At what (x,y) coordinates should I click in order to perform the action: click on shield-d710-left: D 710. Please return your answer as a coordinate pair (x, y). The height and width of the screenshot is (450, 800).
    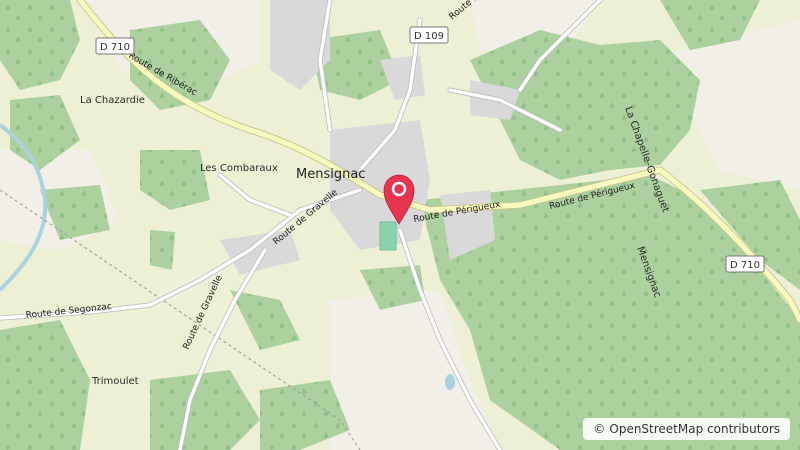
    Looking at the image, I should click on (115, 46).